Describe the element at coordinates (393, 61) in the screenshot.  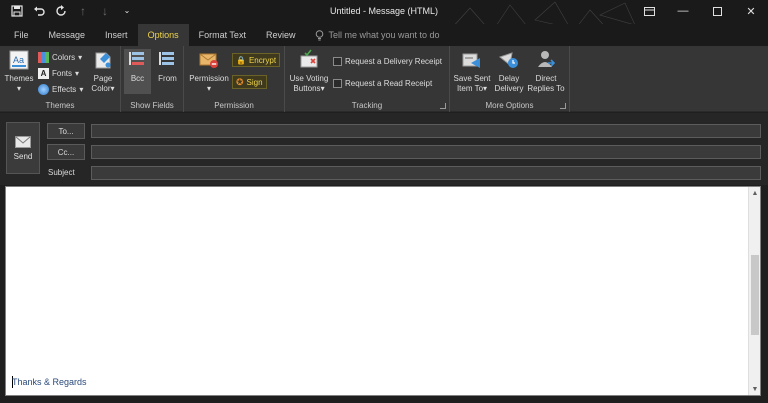
I see `delivery-receipt-label: Request a Delivery Receipt` at that location.